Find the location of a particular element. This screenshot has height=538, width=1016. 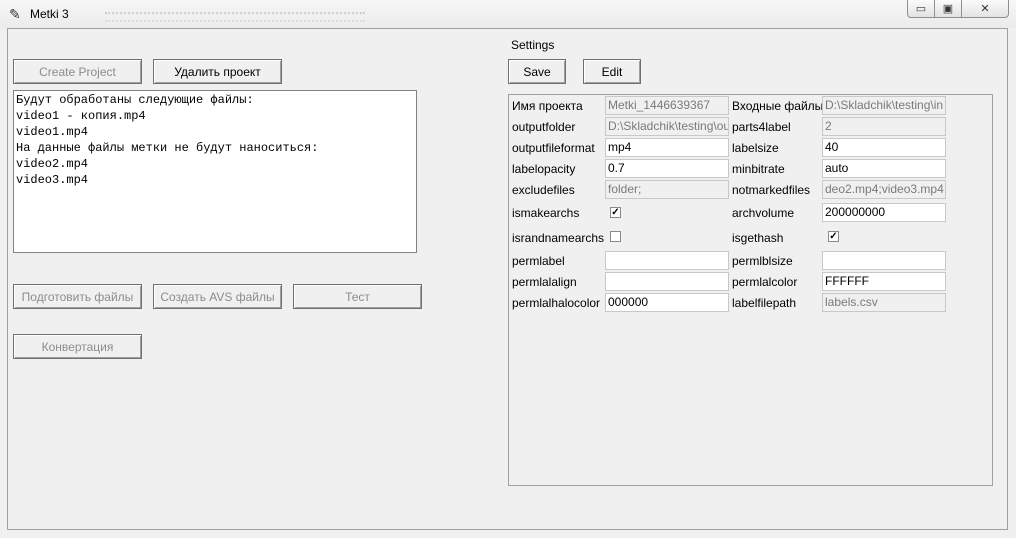

title-bar: ✎ Metki 3 ▭ ▣ ✕ is located at coordinates (508, 14).